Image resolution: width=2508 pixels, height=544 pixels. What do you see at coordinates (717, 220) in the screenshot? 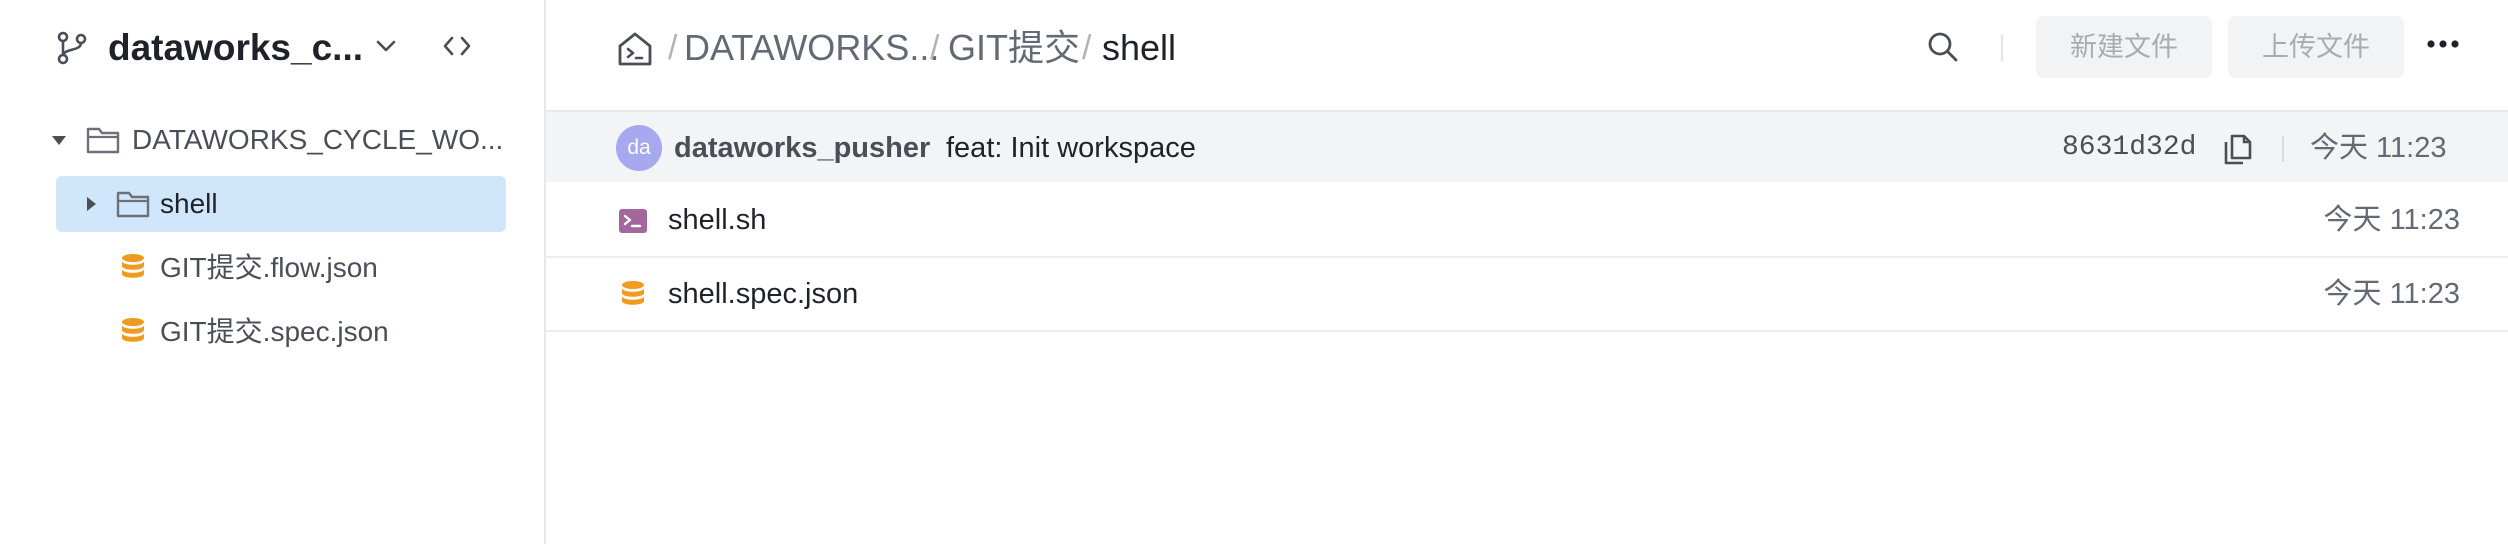
I see `file-name: shell.sh` at bounding box center [717, 220].